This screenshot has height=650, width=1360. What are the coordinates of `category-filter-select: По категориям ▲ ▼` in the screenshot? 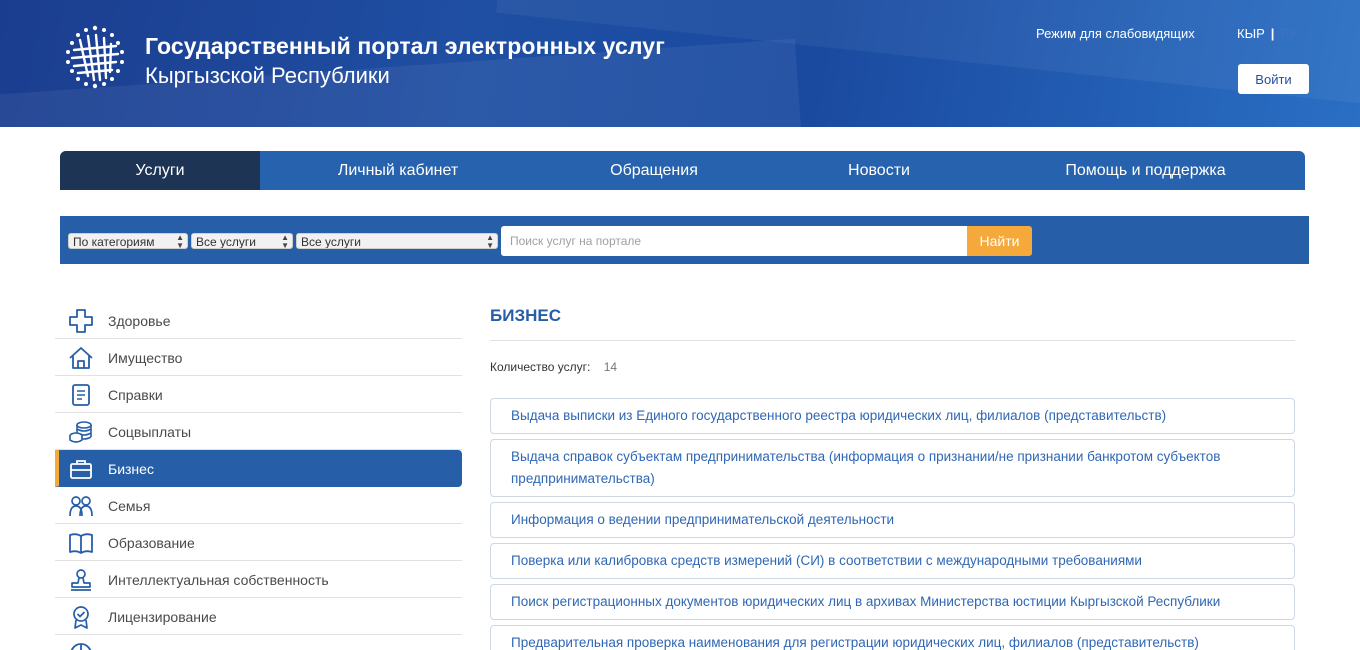 It's located at (128, 241).